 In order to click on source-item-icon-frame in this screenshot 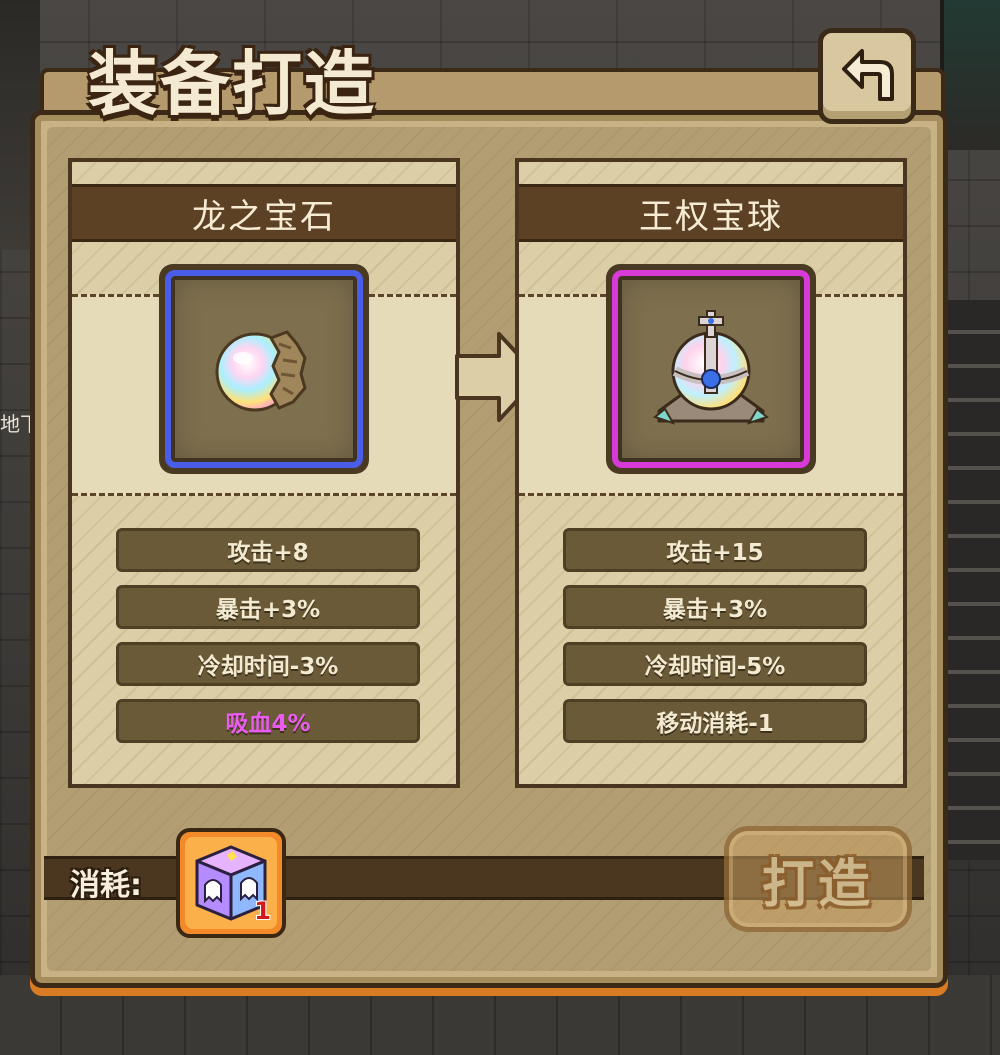, I will do `click(264, 369)`.